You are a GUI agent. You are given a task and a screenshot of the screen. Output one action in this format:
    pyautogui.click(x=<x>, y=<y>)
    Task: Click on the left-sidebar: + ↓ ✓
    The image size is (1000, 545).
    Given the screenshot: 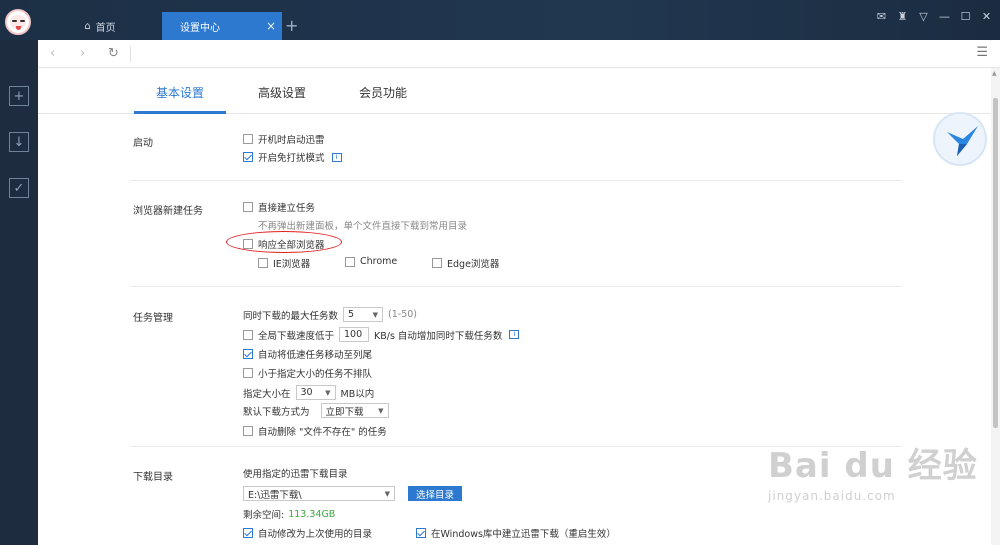 What is the action you would take?
    pyautogui.click(x=19, y=292)
    